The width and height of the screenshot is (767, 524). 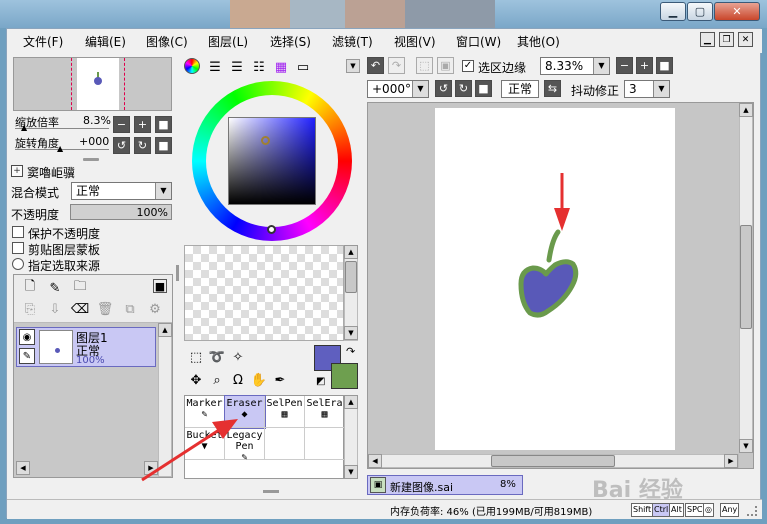 I want to click on merge-down-icon: ⇩, so click(x=55, y=309).